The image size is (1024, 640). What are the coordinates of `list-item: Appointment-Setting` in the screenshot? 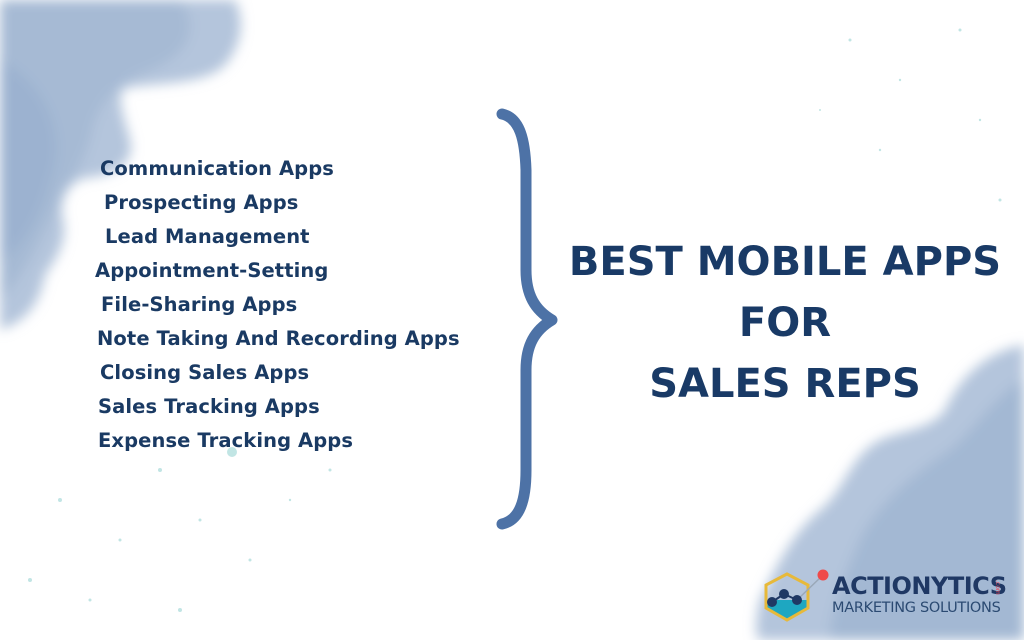 It's located at (212, 270).